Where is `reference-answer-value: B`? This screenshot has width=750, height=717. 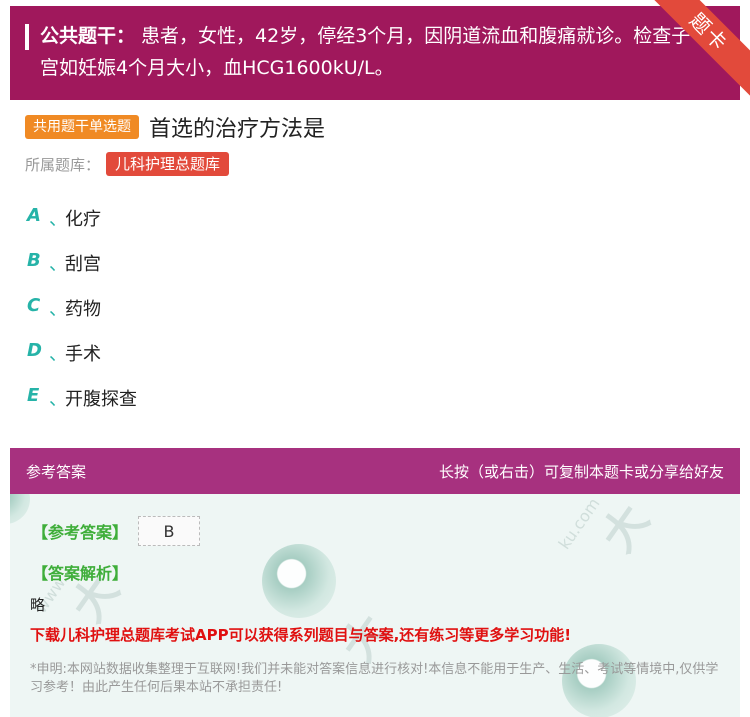
reference-answer-value: B is located at coordinates (169, 531).